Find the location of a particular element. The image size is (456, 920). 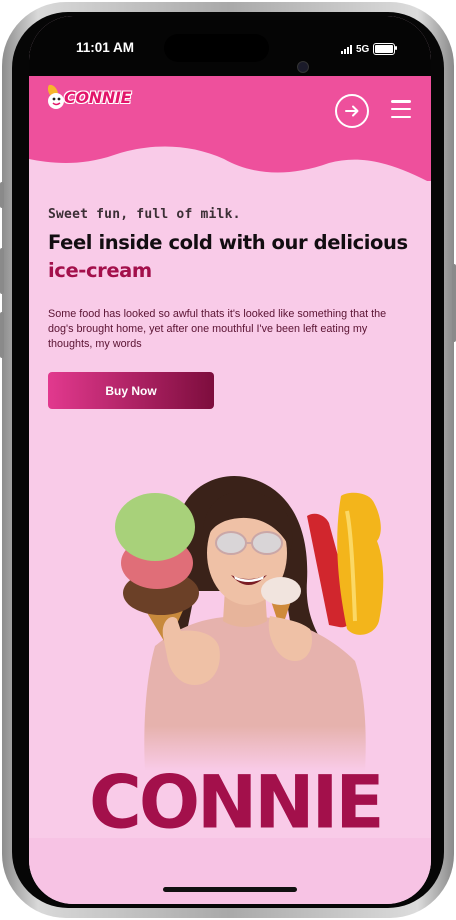

signal-icon is located at coordinates (346, 49).